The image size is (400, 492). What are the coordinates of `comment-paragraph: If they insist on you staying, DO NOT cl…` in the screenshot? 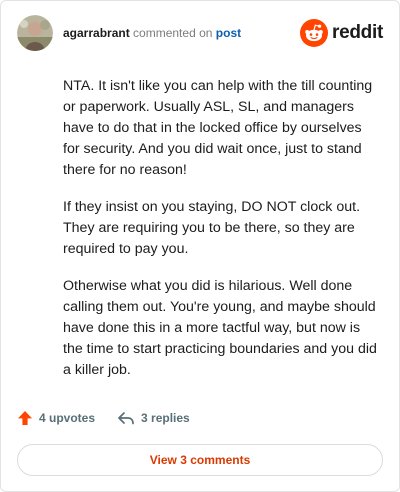 It's located at (212, 228).